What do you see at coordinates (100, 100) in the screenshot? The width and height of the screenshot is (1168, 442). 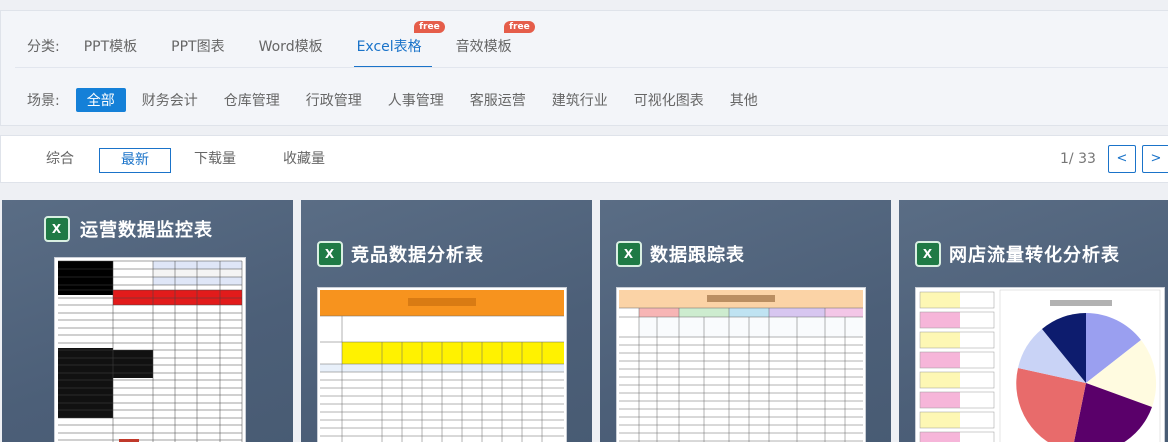 I see `scene-all: 全部` at bounding box center [100, 100].